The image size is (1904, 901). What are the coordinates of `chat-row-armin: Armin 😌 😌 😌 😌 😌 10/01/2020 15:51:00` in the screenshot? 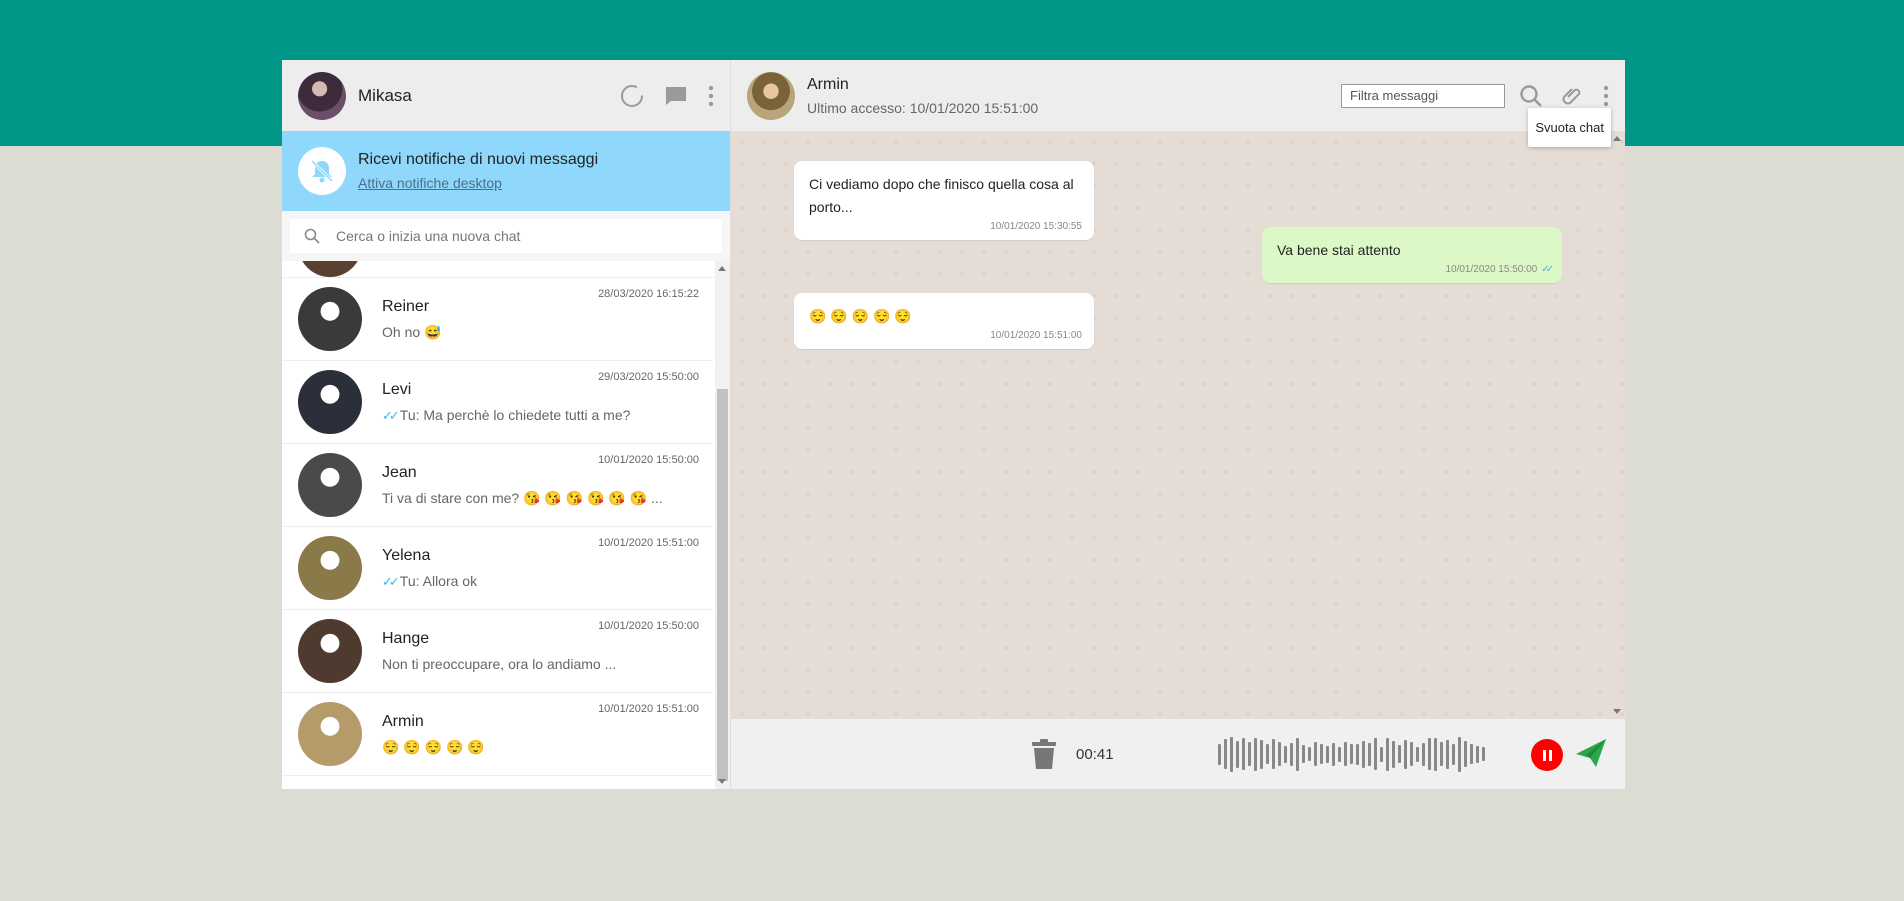 It's located at (497, 734).